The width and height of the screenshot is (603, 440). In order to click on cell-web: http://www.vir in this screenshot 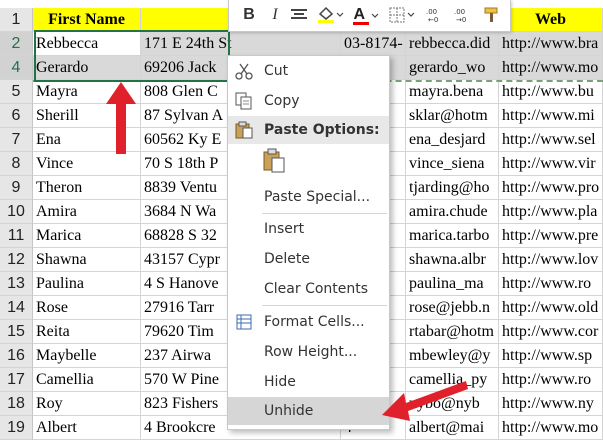, I will do `click(551, 164)`.